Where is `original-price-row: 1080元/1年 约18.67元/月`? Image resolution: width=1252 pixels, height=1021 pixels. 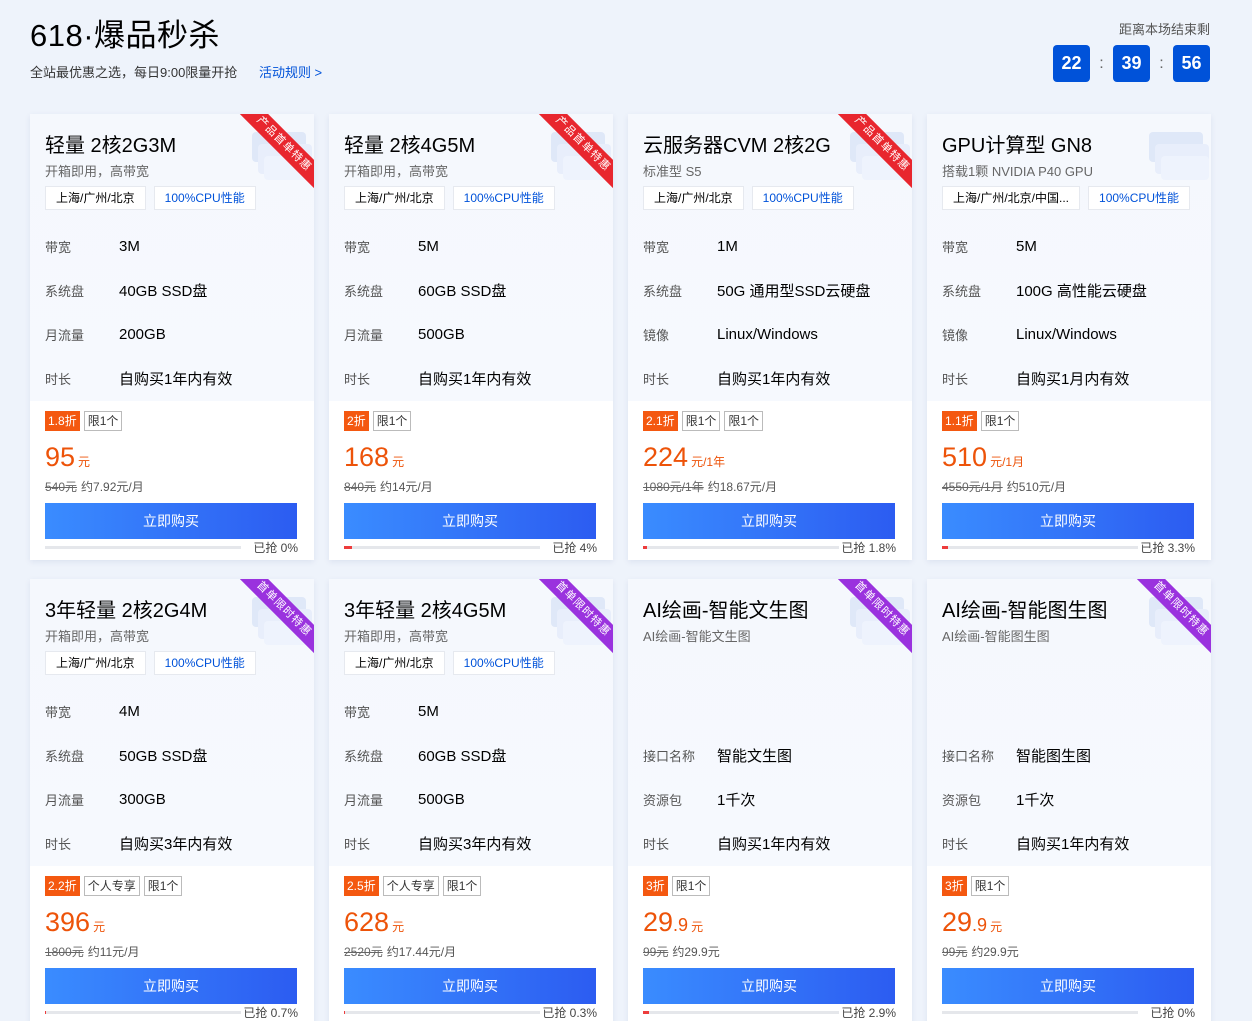
original-price-row: 1080元/1年 约18.67元/月 is located at coordinates (710, 486).